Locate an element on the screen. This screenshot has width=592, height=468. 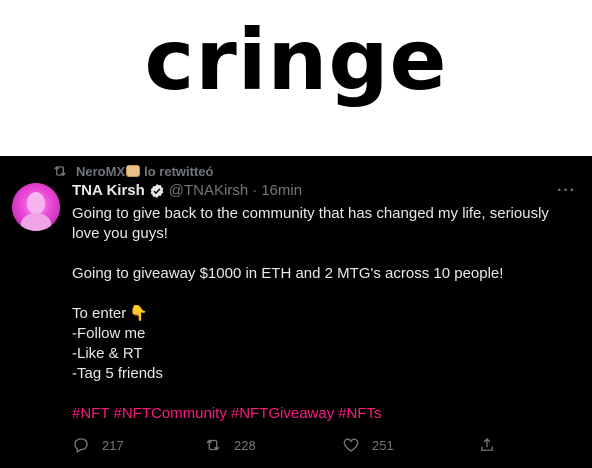
like-button: 251 is located at coordinates (368, 445).